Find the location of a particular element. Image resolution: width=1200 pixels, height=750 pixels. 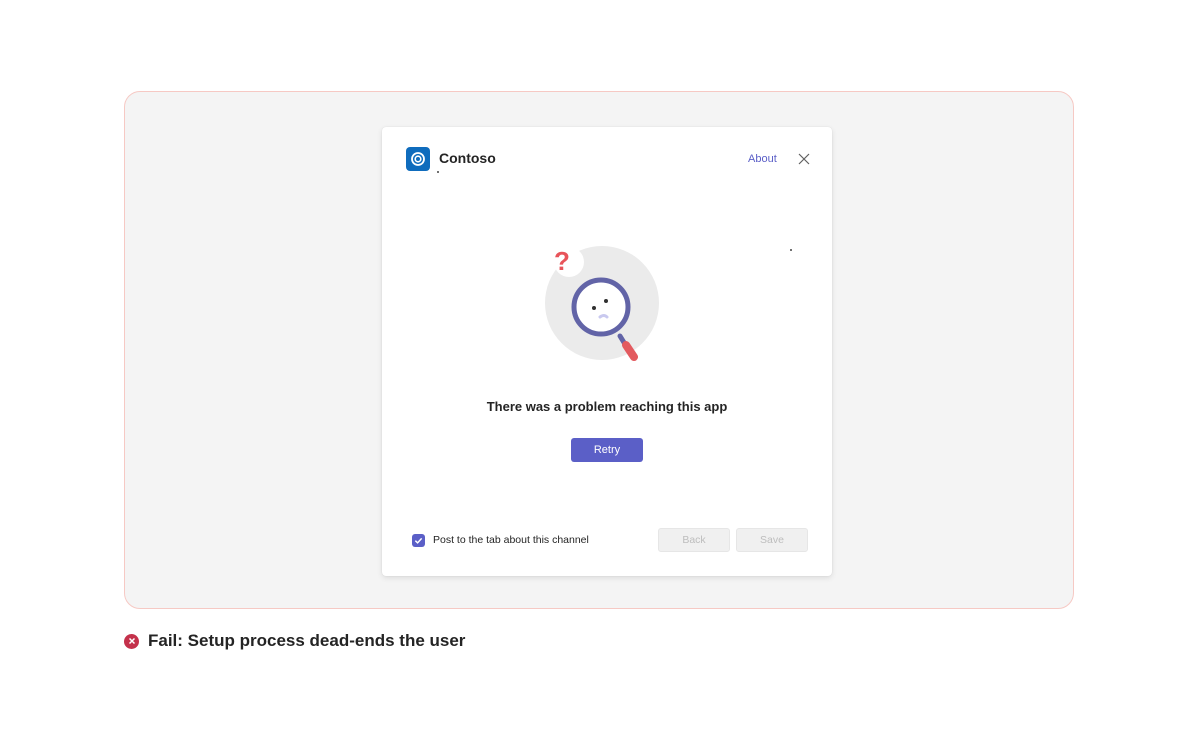

fail-x-icon is located at coordinates (131, 641).